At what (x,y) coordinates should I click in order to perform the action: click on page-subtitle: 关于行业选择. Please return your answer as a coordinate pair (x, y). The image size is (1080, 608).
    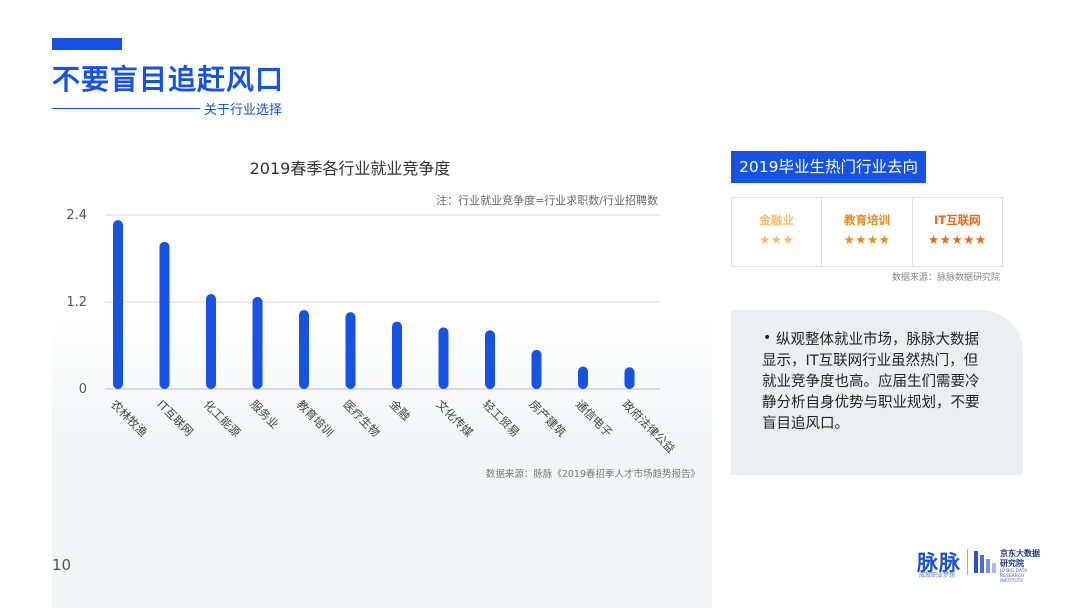
    Looking at the image, I should click on (243, 110).